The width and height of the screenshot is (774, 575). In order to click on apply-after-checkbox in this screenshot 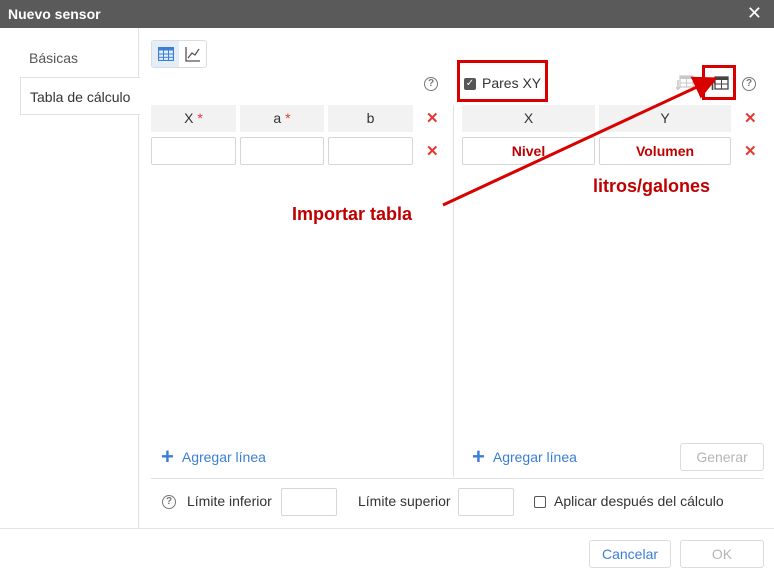, I will do `click(540, 502)`.